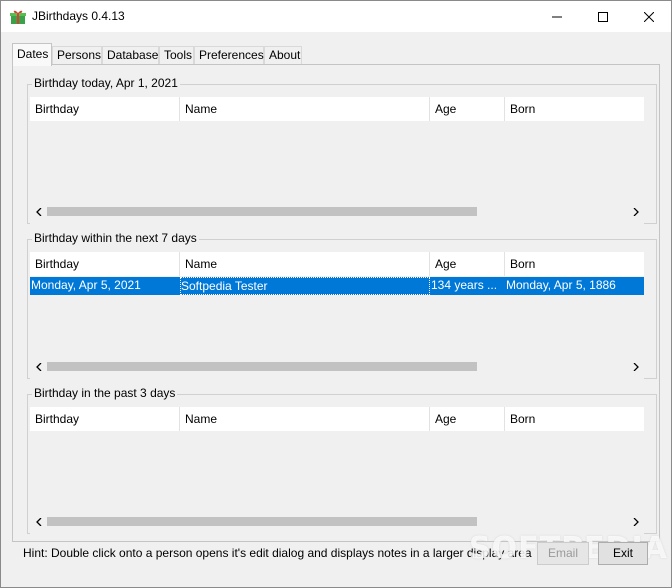 The width and height of the screenshot is (672, 588). Describe the element at coordinates (78, 16) in the screenshot. I see `window-title: JBirthdays 0.4.13` at that location.